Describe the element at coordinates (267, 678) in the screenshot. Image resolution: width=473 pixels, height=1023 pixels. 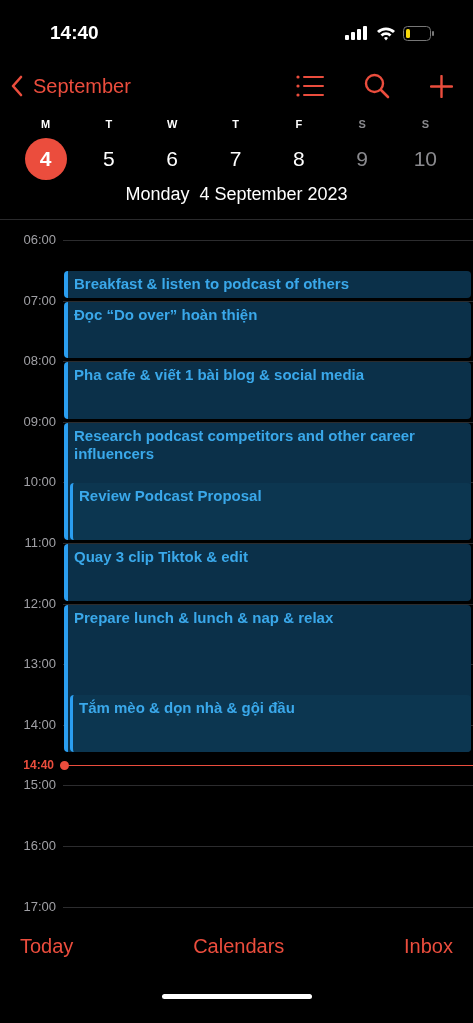
I see `event-block: Prepare lunch & lunch & nap & relax Tắm mèo & dọn nhà & gội đầu` at that location.